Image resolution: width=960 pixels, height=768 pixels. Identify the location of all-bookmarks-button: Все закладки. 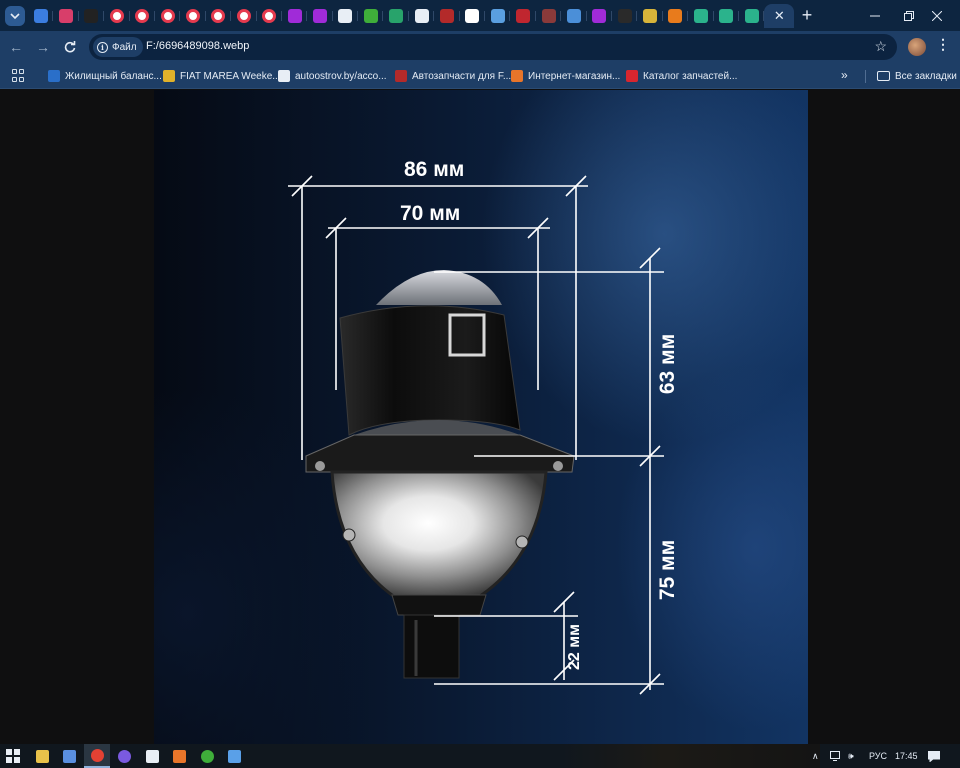
(917, 76).